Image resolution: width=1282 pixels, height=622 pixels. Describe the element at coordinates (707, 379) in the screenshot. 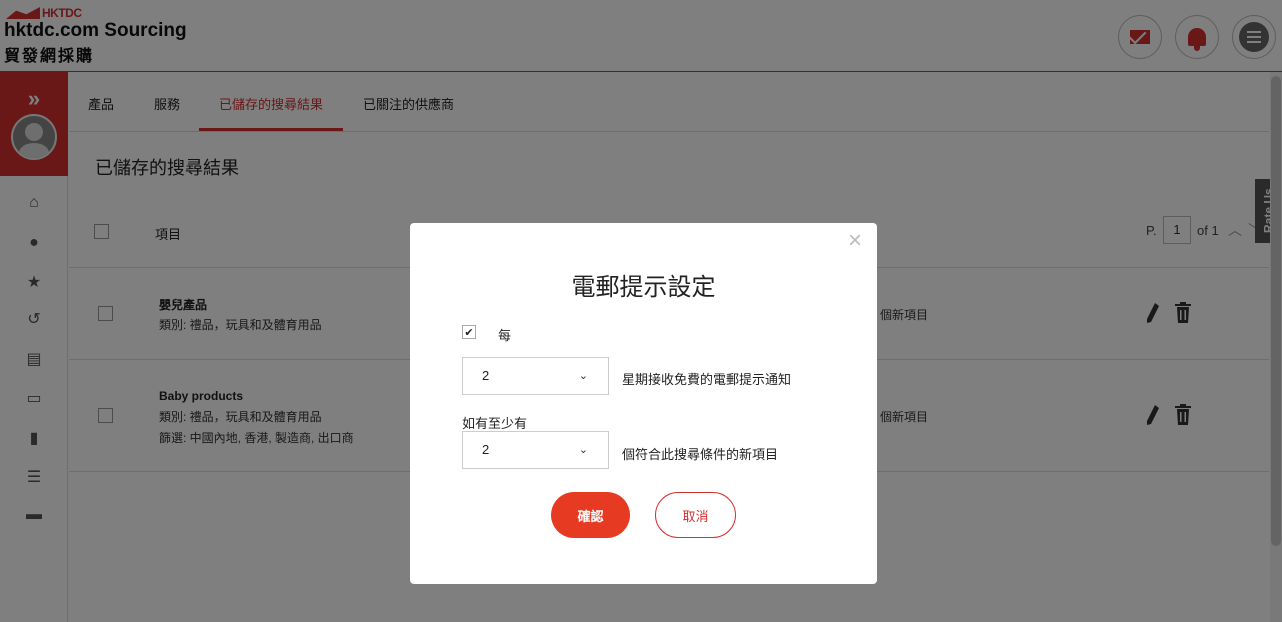

I see `weeks-description: 星期接收免費的電郵提示通知` at that location.